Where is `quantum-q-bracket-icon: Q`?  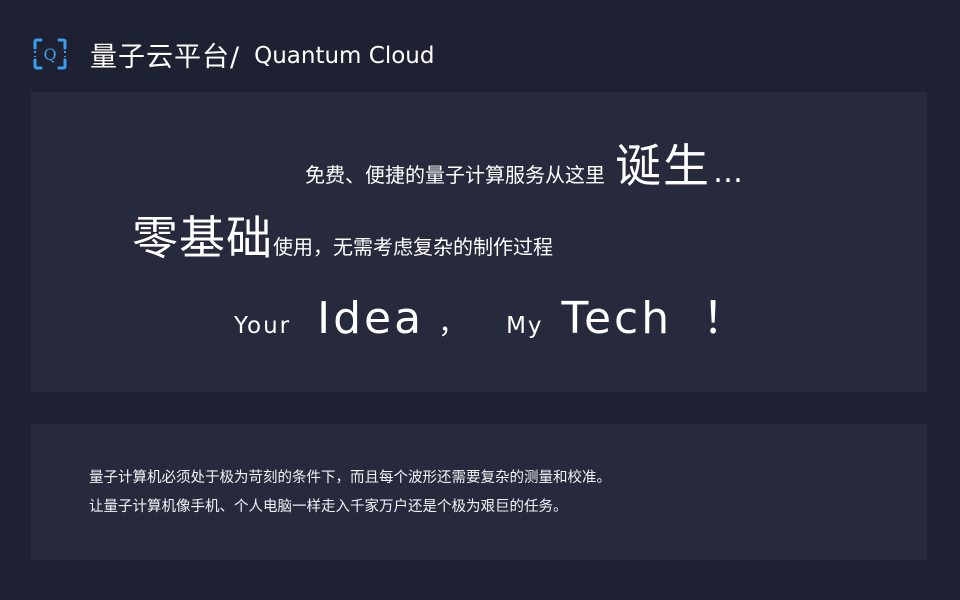
quantum-q-bracket-icon: Q is located at coordinates (50, 54).